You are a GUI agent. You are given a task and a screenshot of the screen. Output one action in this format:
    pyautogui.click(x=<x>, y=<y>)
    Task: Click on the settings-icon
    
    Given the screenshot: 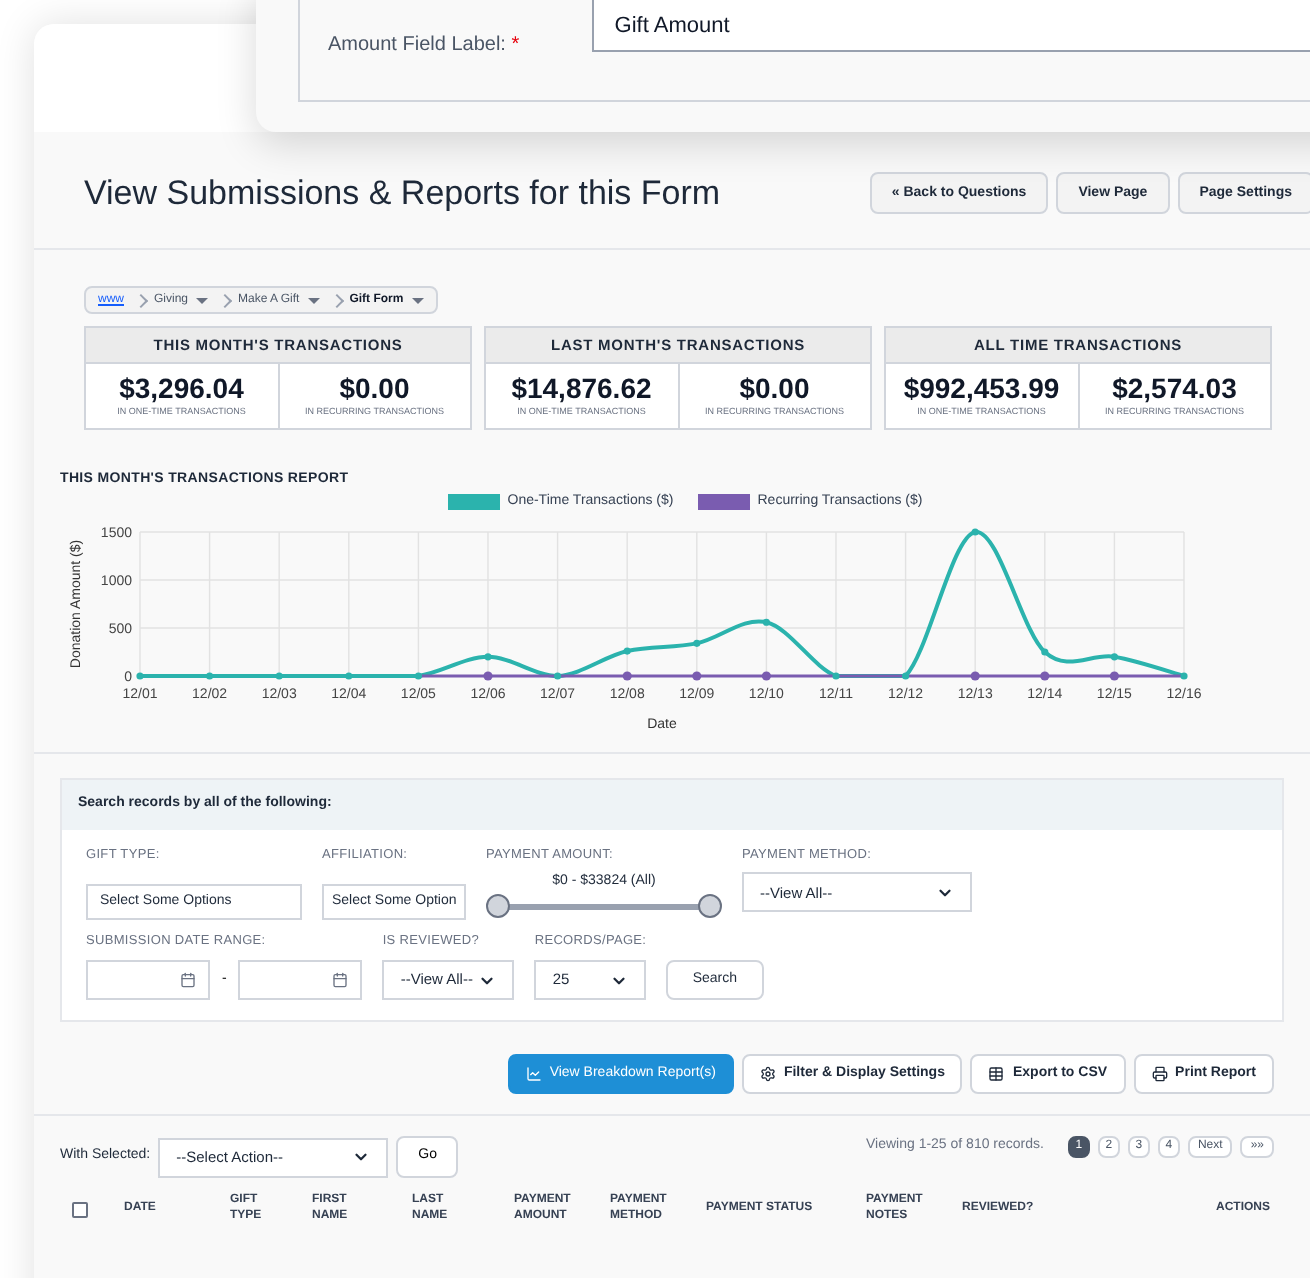 What is the action you would take?
    pyautogui.click(x=767, y=1074)
    